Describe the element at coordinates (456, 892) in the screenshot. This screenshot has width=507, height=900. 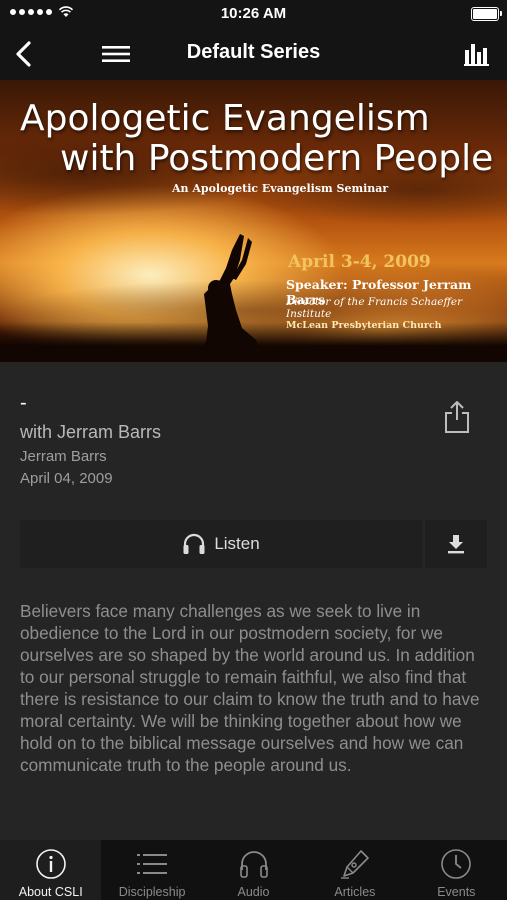
I see `tab-label: Events` at that location.